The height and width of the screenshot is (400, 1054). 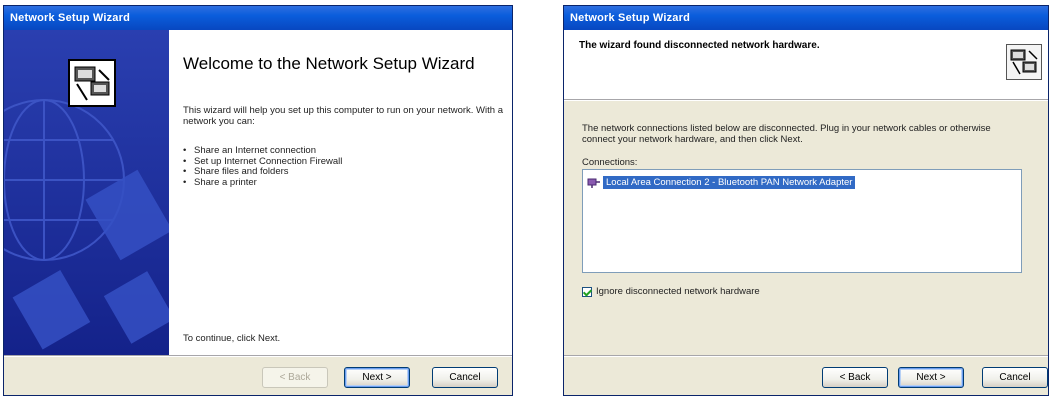 What do you see at coordinates (333, 183) in the screenshot?
I see `feature-item: Share a printer` at bounding box center [333, 183].